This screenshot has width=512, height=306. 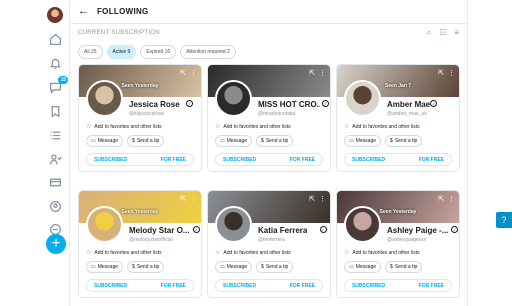 I want to click on search-icon: ⌕, so click(x=429, y=33).